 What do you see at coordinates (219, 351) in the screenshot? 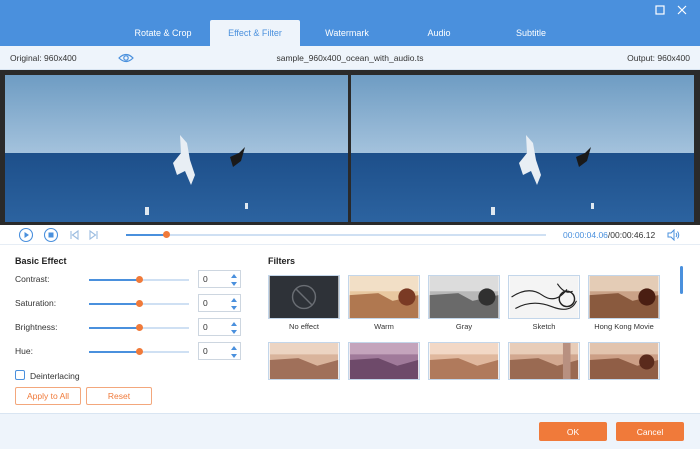
I see `hue-stepper: 0` at bounding box center [219, 351].